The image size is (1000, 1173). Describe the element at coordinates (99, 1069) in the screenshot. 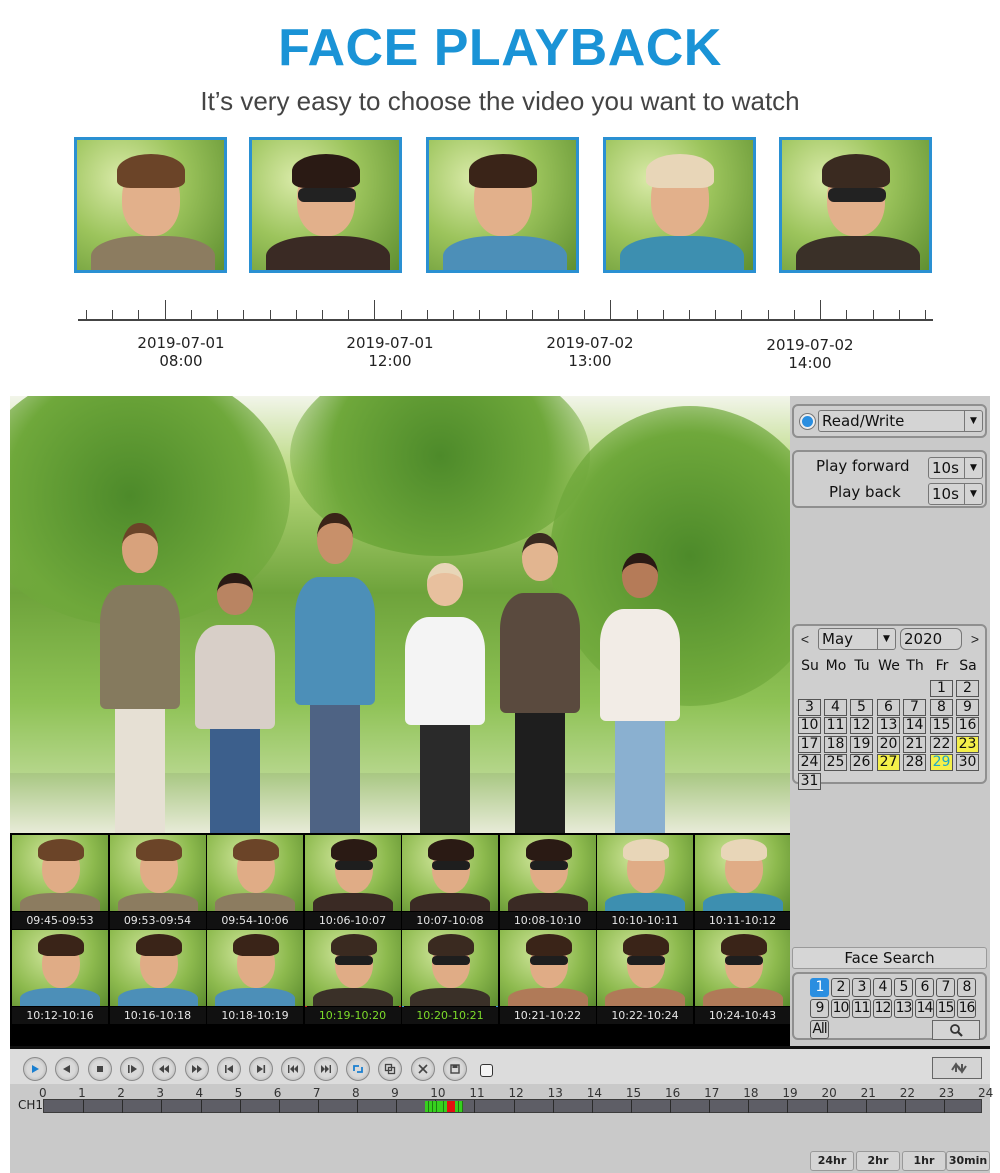

I see `stop-button` at that location.